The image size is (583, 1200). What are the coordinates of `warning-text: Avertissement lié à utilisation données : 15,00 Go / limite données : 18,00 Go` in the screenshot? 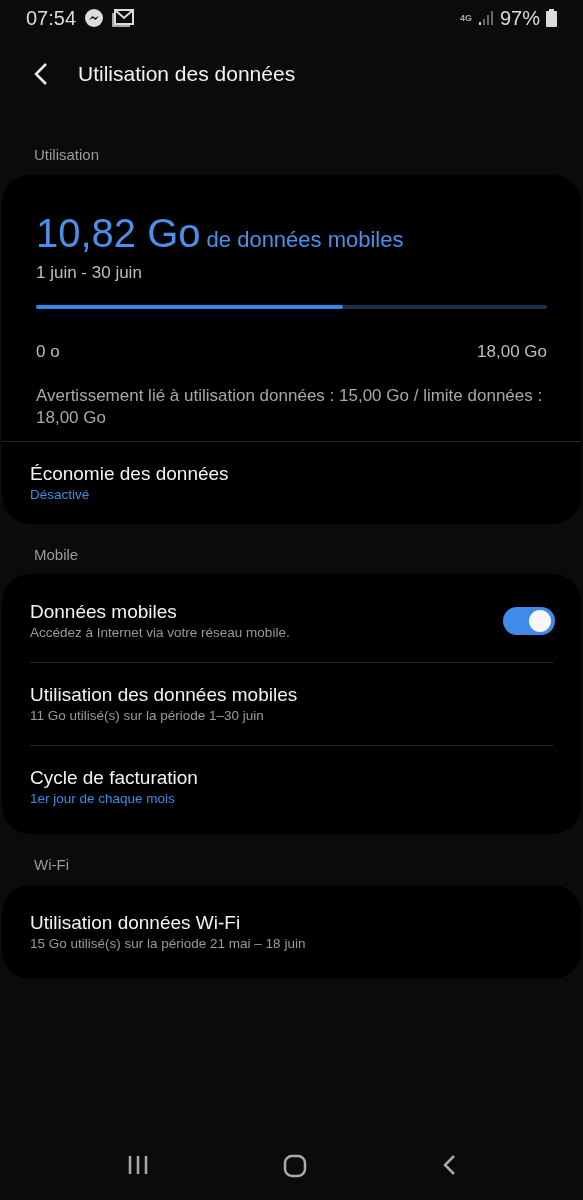 It's located at (290, 406).